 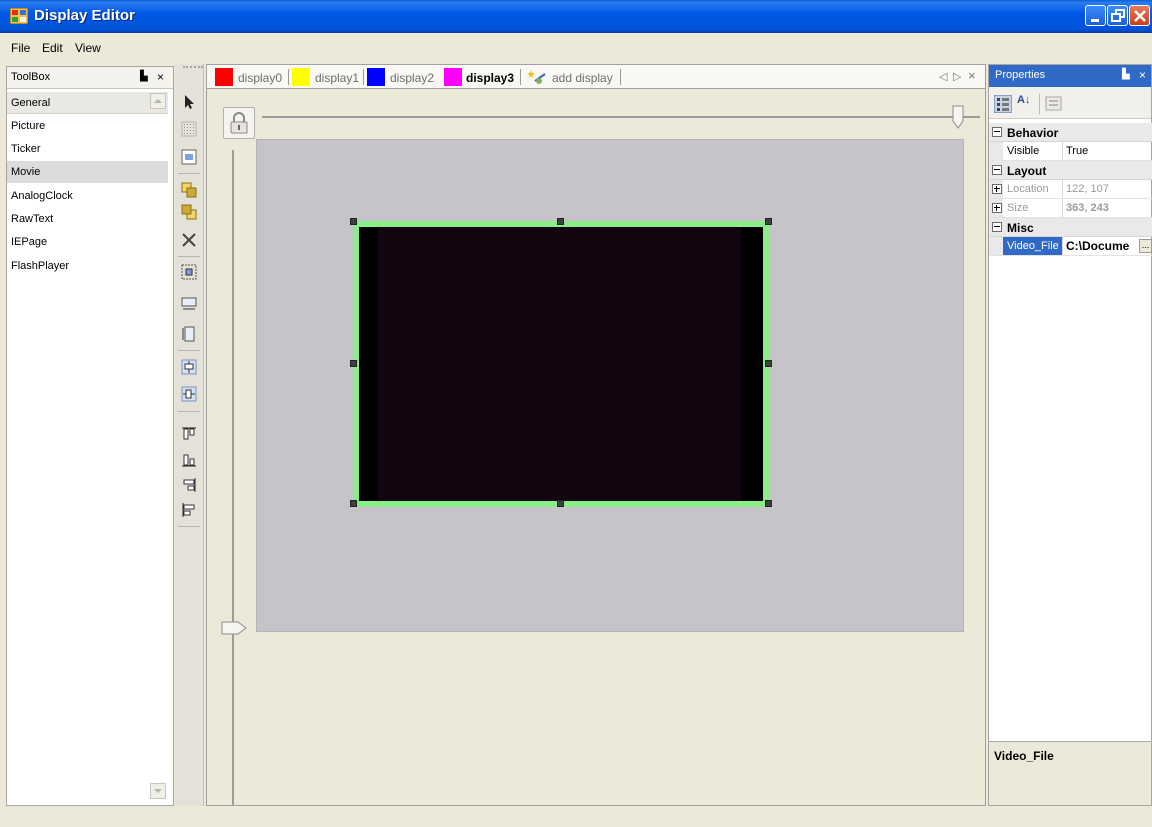 What do you see at coordinates (87, 242) in the screenshot?
I see `toolbox-item-iepage: IEPage` at bounding box center [87, 242].